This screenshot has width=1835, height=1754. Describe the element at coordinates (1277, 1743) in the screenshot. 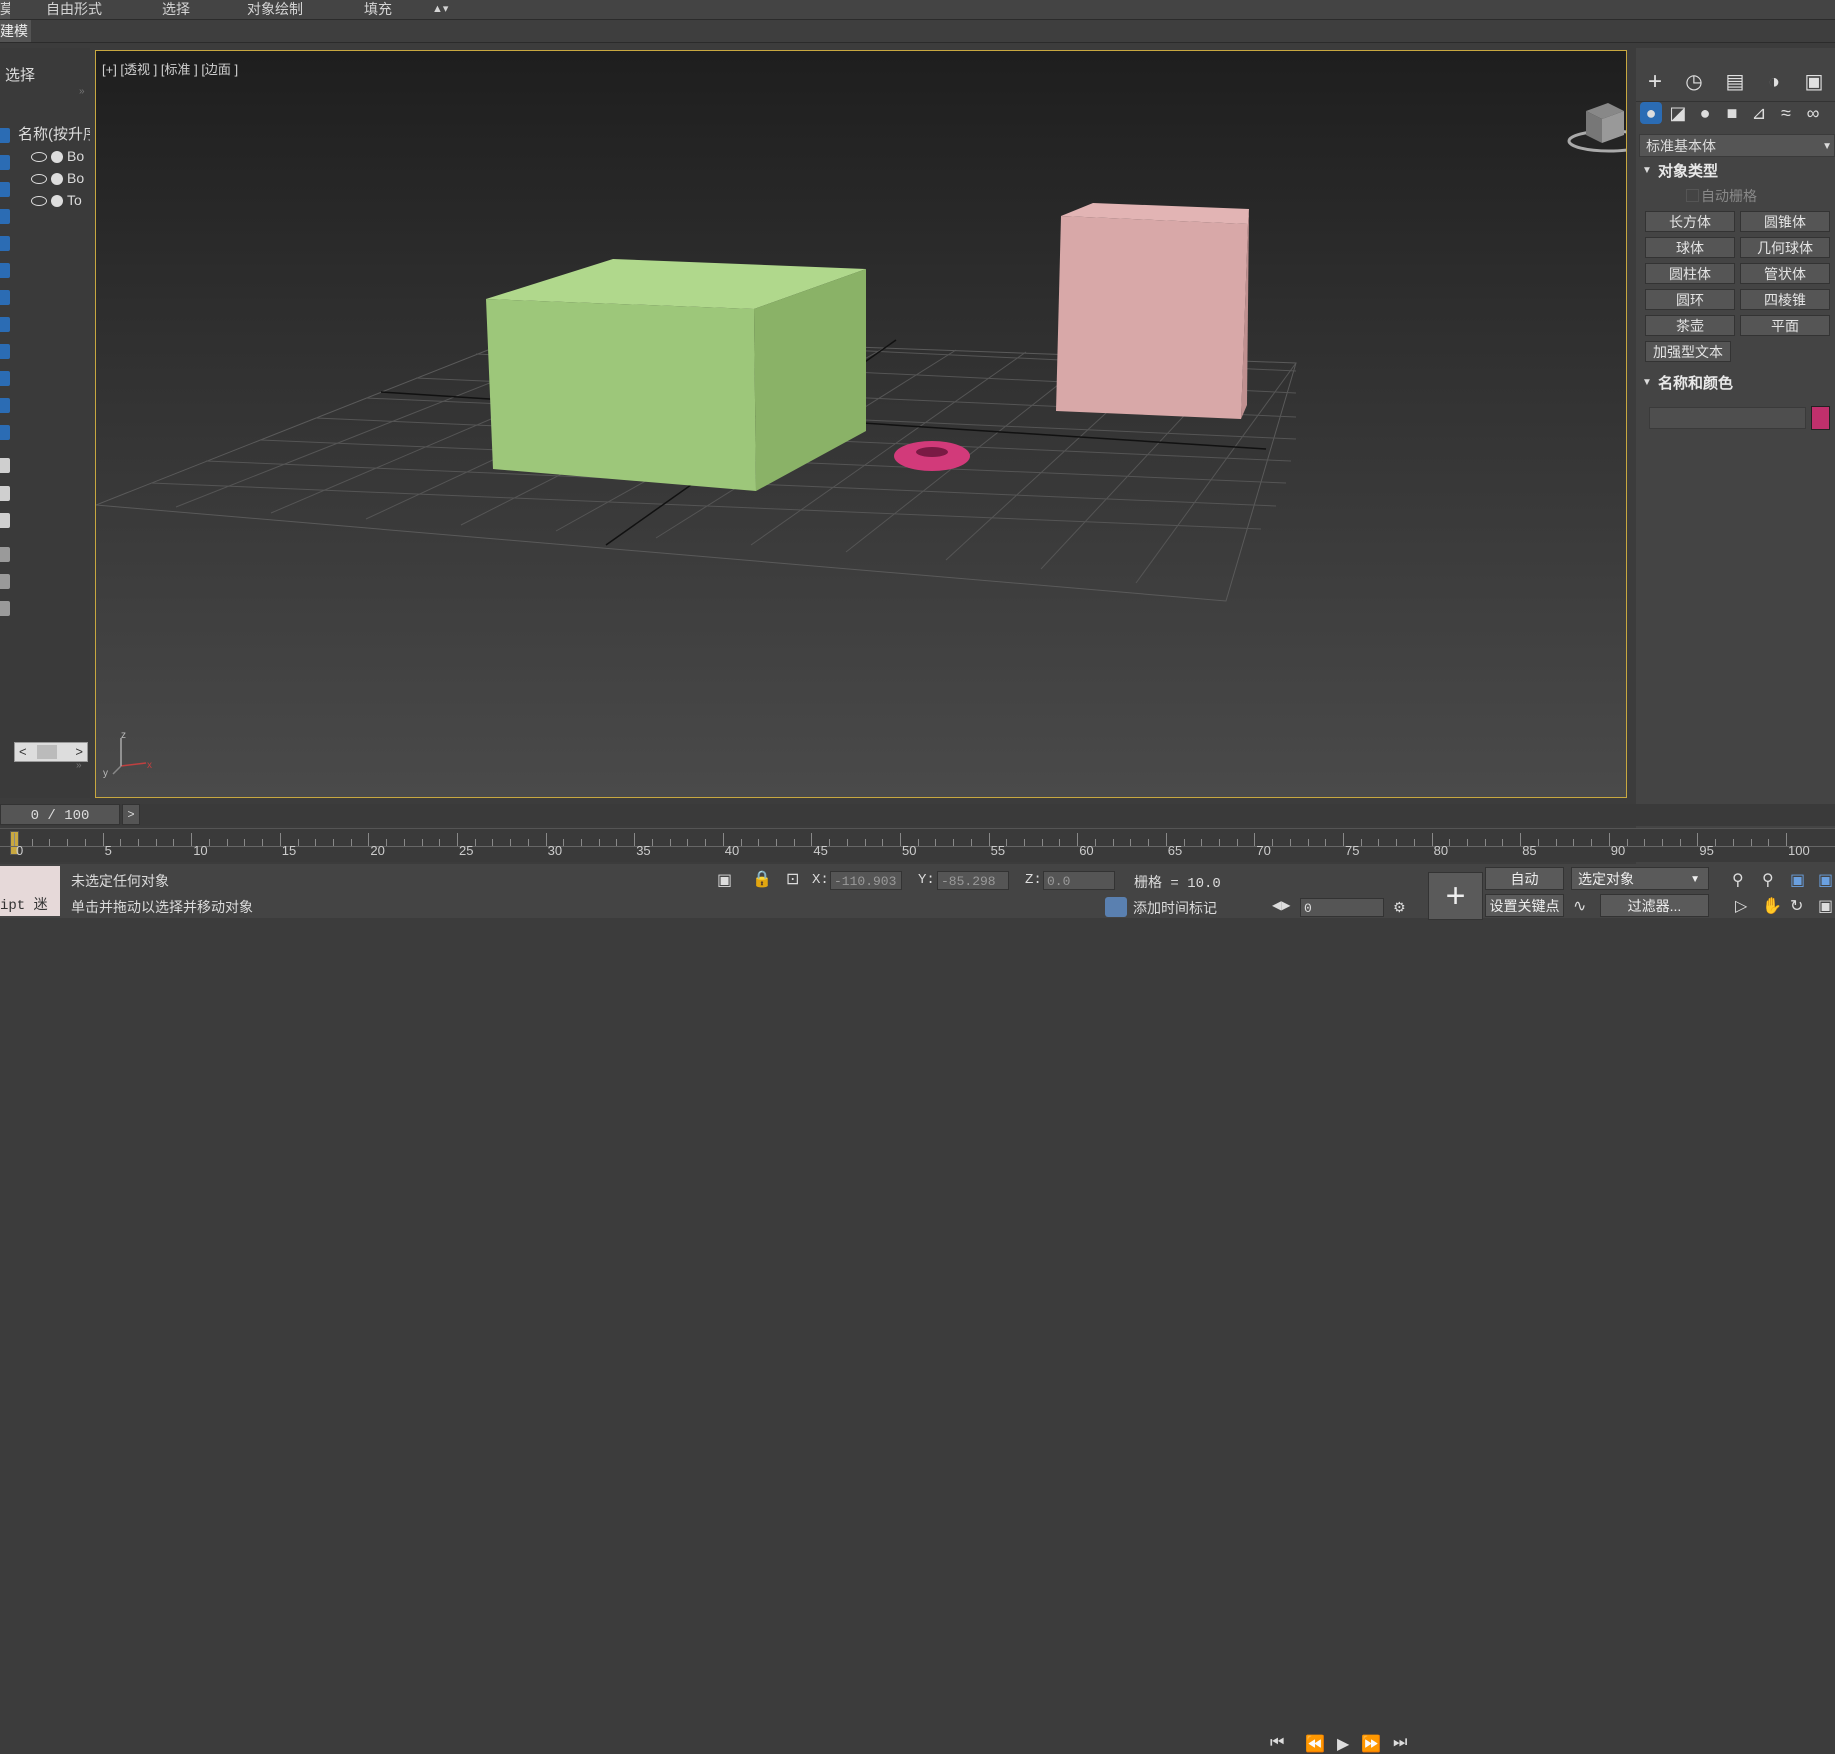

I see `go-to-start-icon: ⏮` at that location.